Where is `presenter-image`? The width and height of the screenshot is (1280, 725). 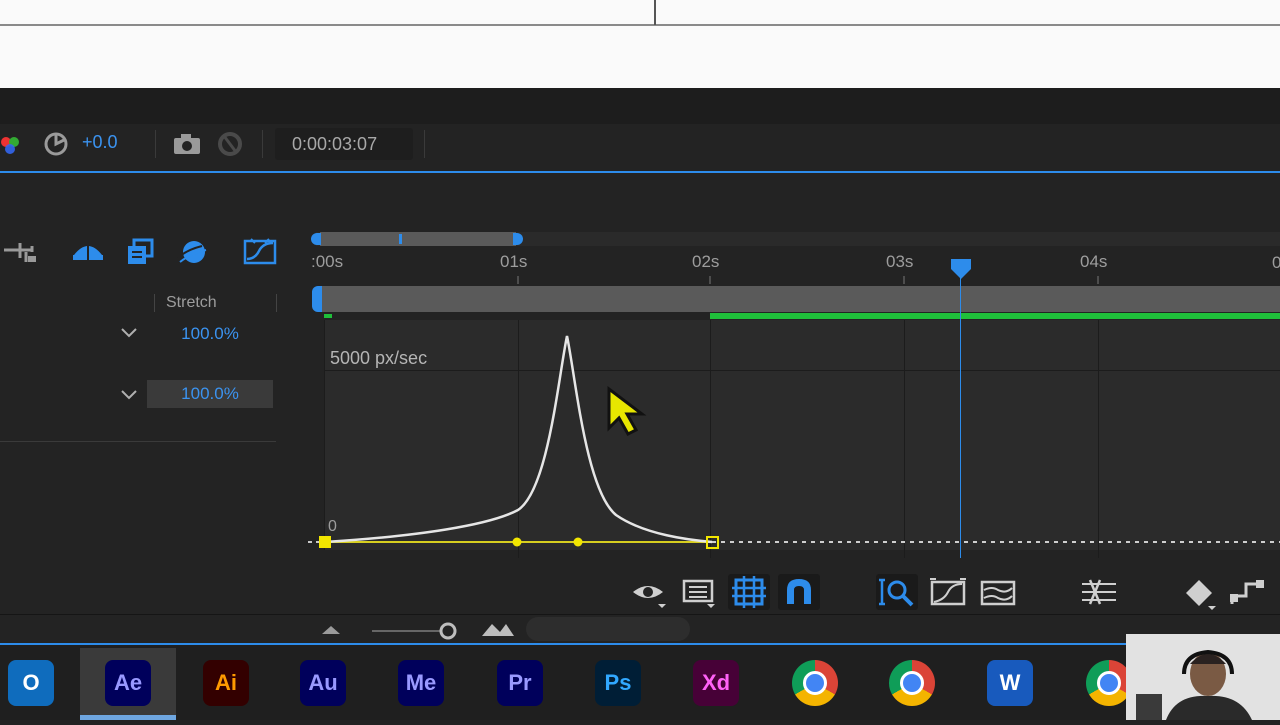
presenter-image is located at coordinates (1203, 677).